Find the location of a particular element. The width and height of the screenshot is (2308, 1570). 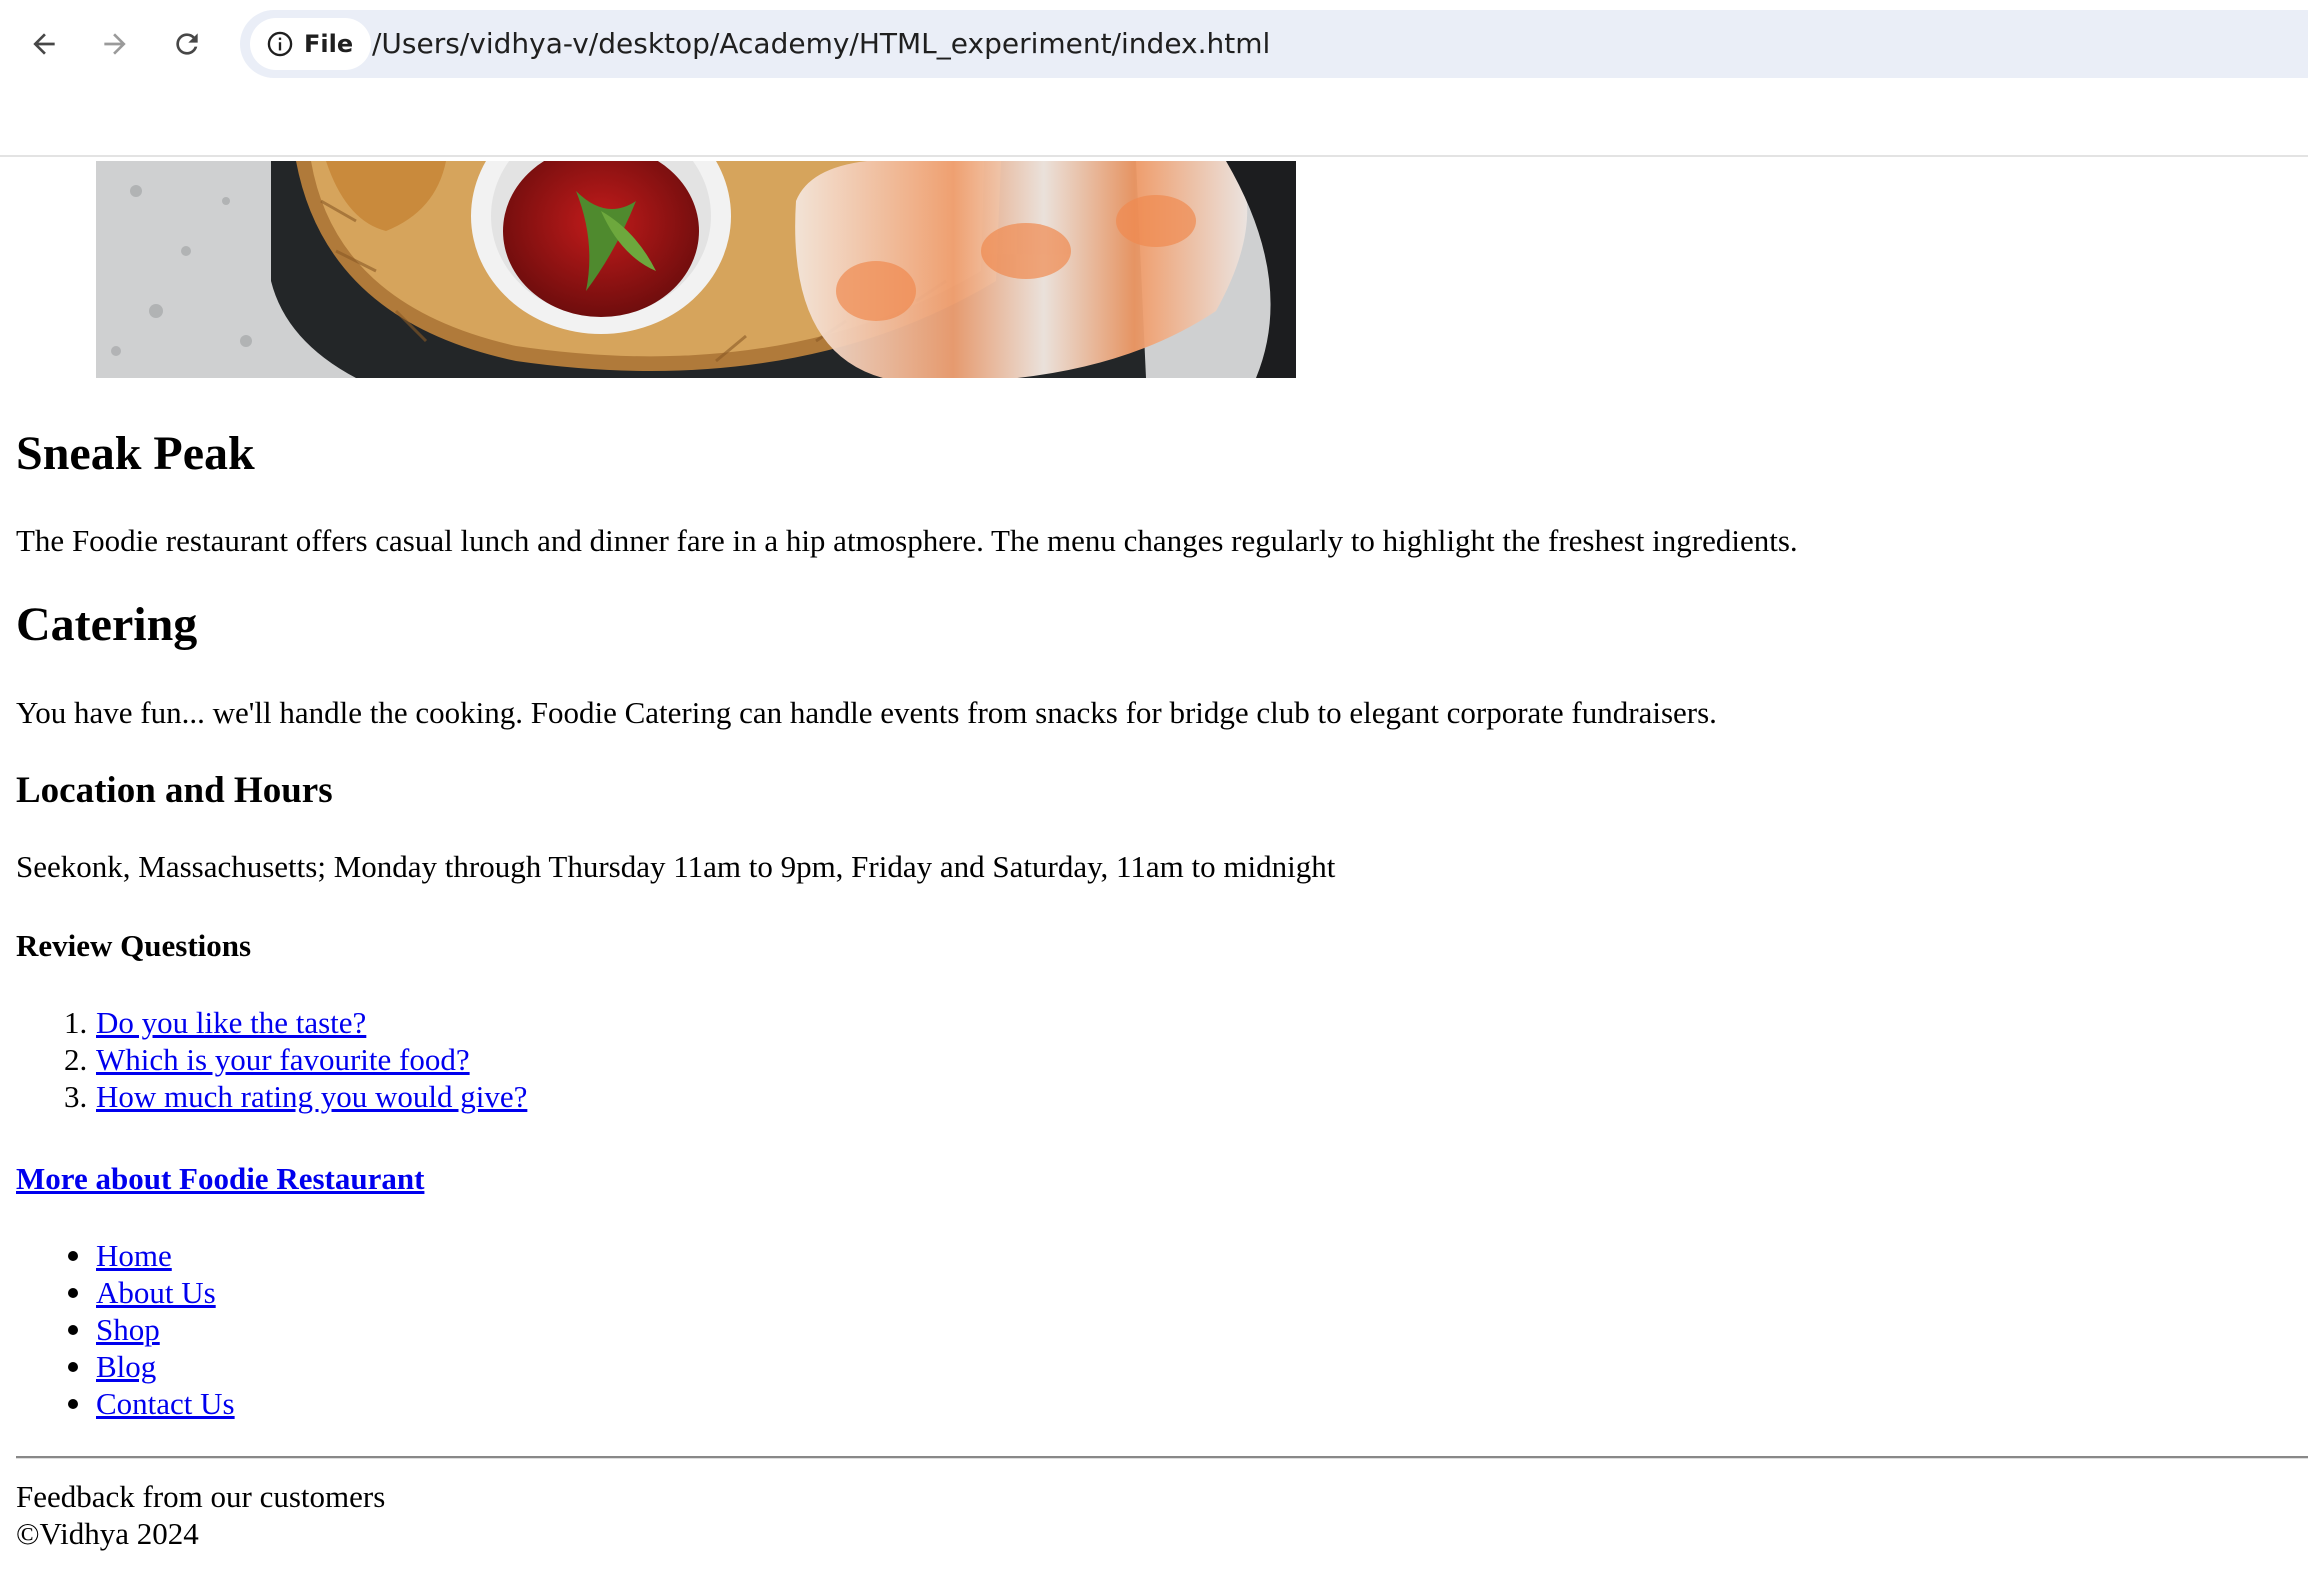

list-number: 1. is located at coordinates (76, 1022).